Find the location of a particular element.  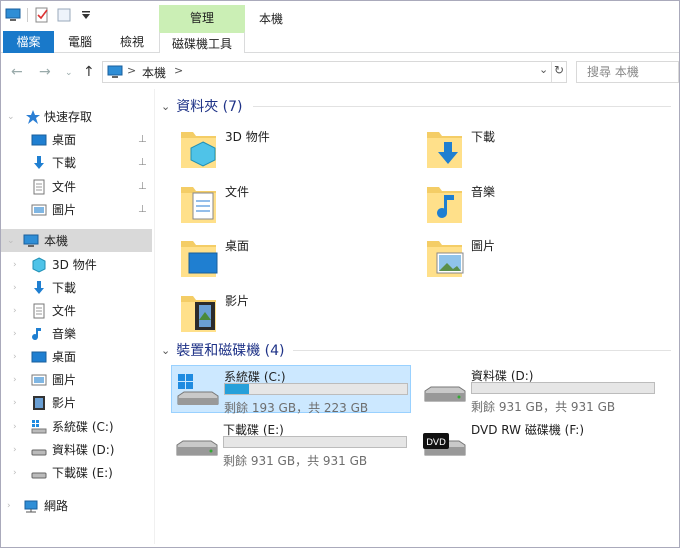

folders-section-header: ⌄ 資料夾 (7) is located at coordinates (416, 106).